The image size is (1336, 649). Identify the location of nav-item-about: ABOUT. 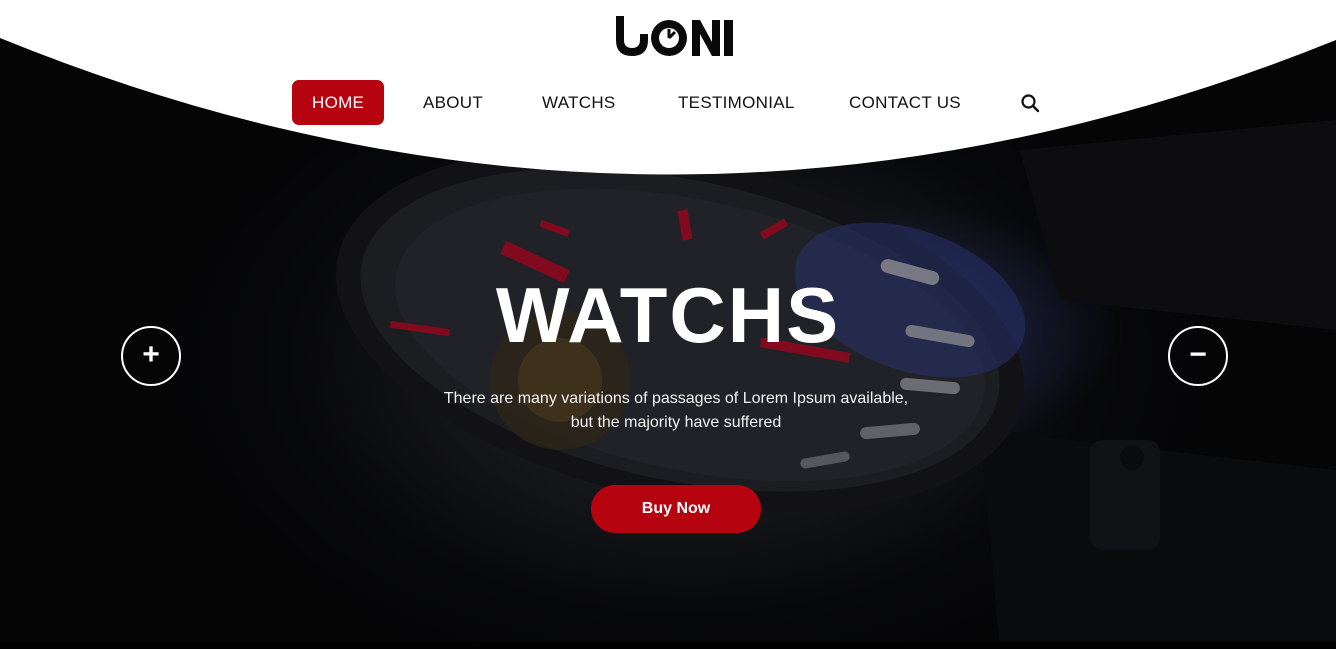
(453, 102).